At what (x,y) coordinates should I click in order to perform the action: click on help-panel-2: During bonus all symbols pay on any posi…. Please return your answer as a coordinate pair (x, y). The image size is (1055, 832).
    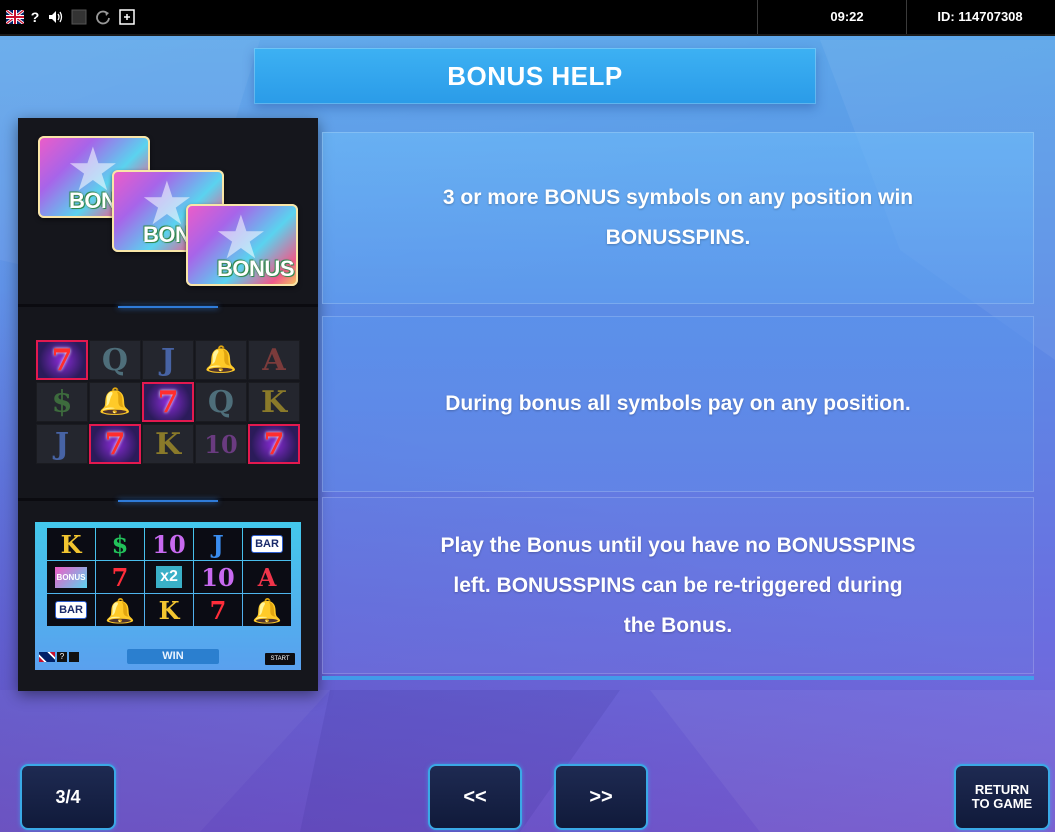
    Looking at the image, I should click on (678, 404).